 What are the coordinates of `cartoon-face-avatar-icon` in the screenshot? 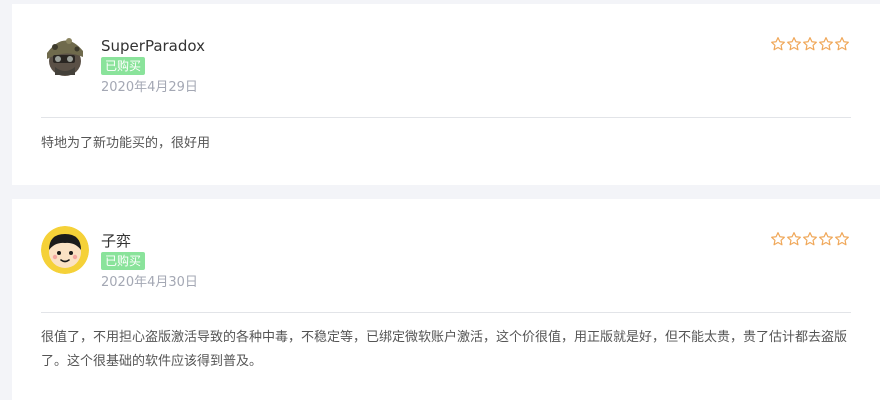 It's located at (65, 250).